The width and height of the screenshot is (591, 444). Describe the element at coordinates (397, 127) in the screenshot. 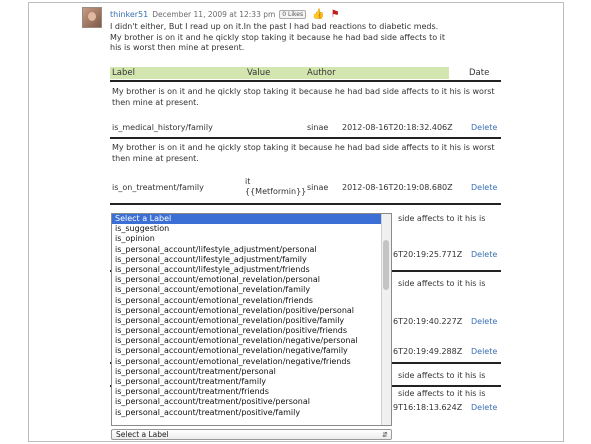

I see `row-date: 2012-08-16T20:18:32.406Z` at that location.